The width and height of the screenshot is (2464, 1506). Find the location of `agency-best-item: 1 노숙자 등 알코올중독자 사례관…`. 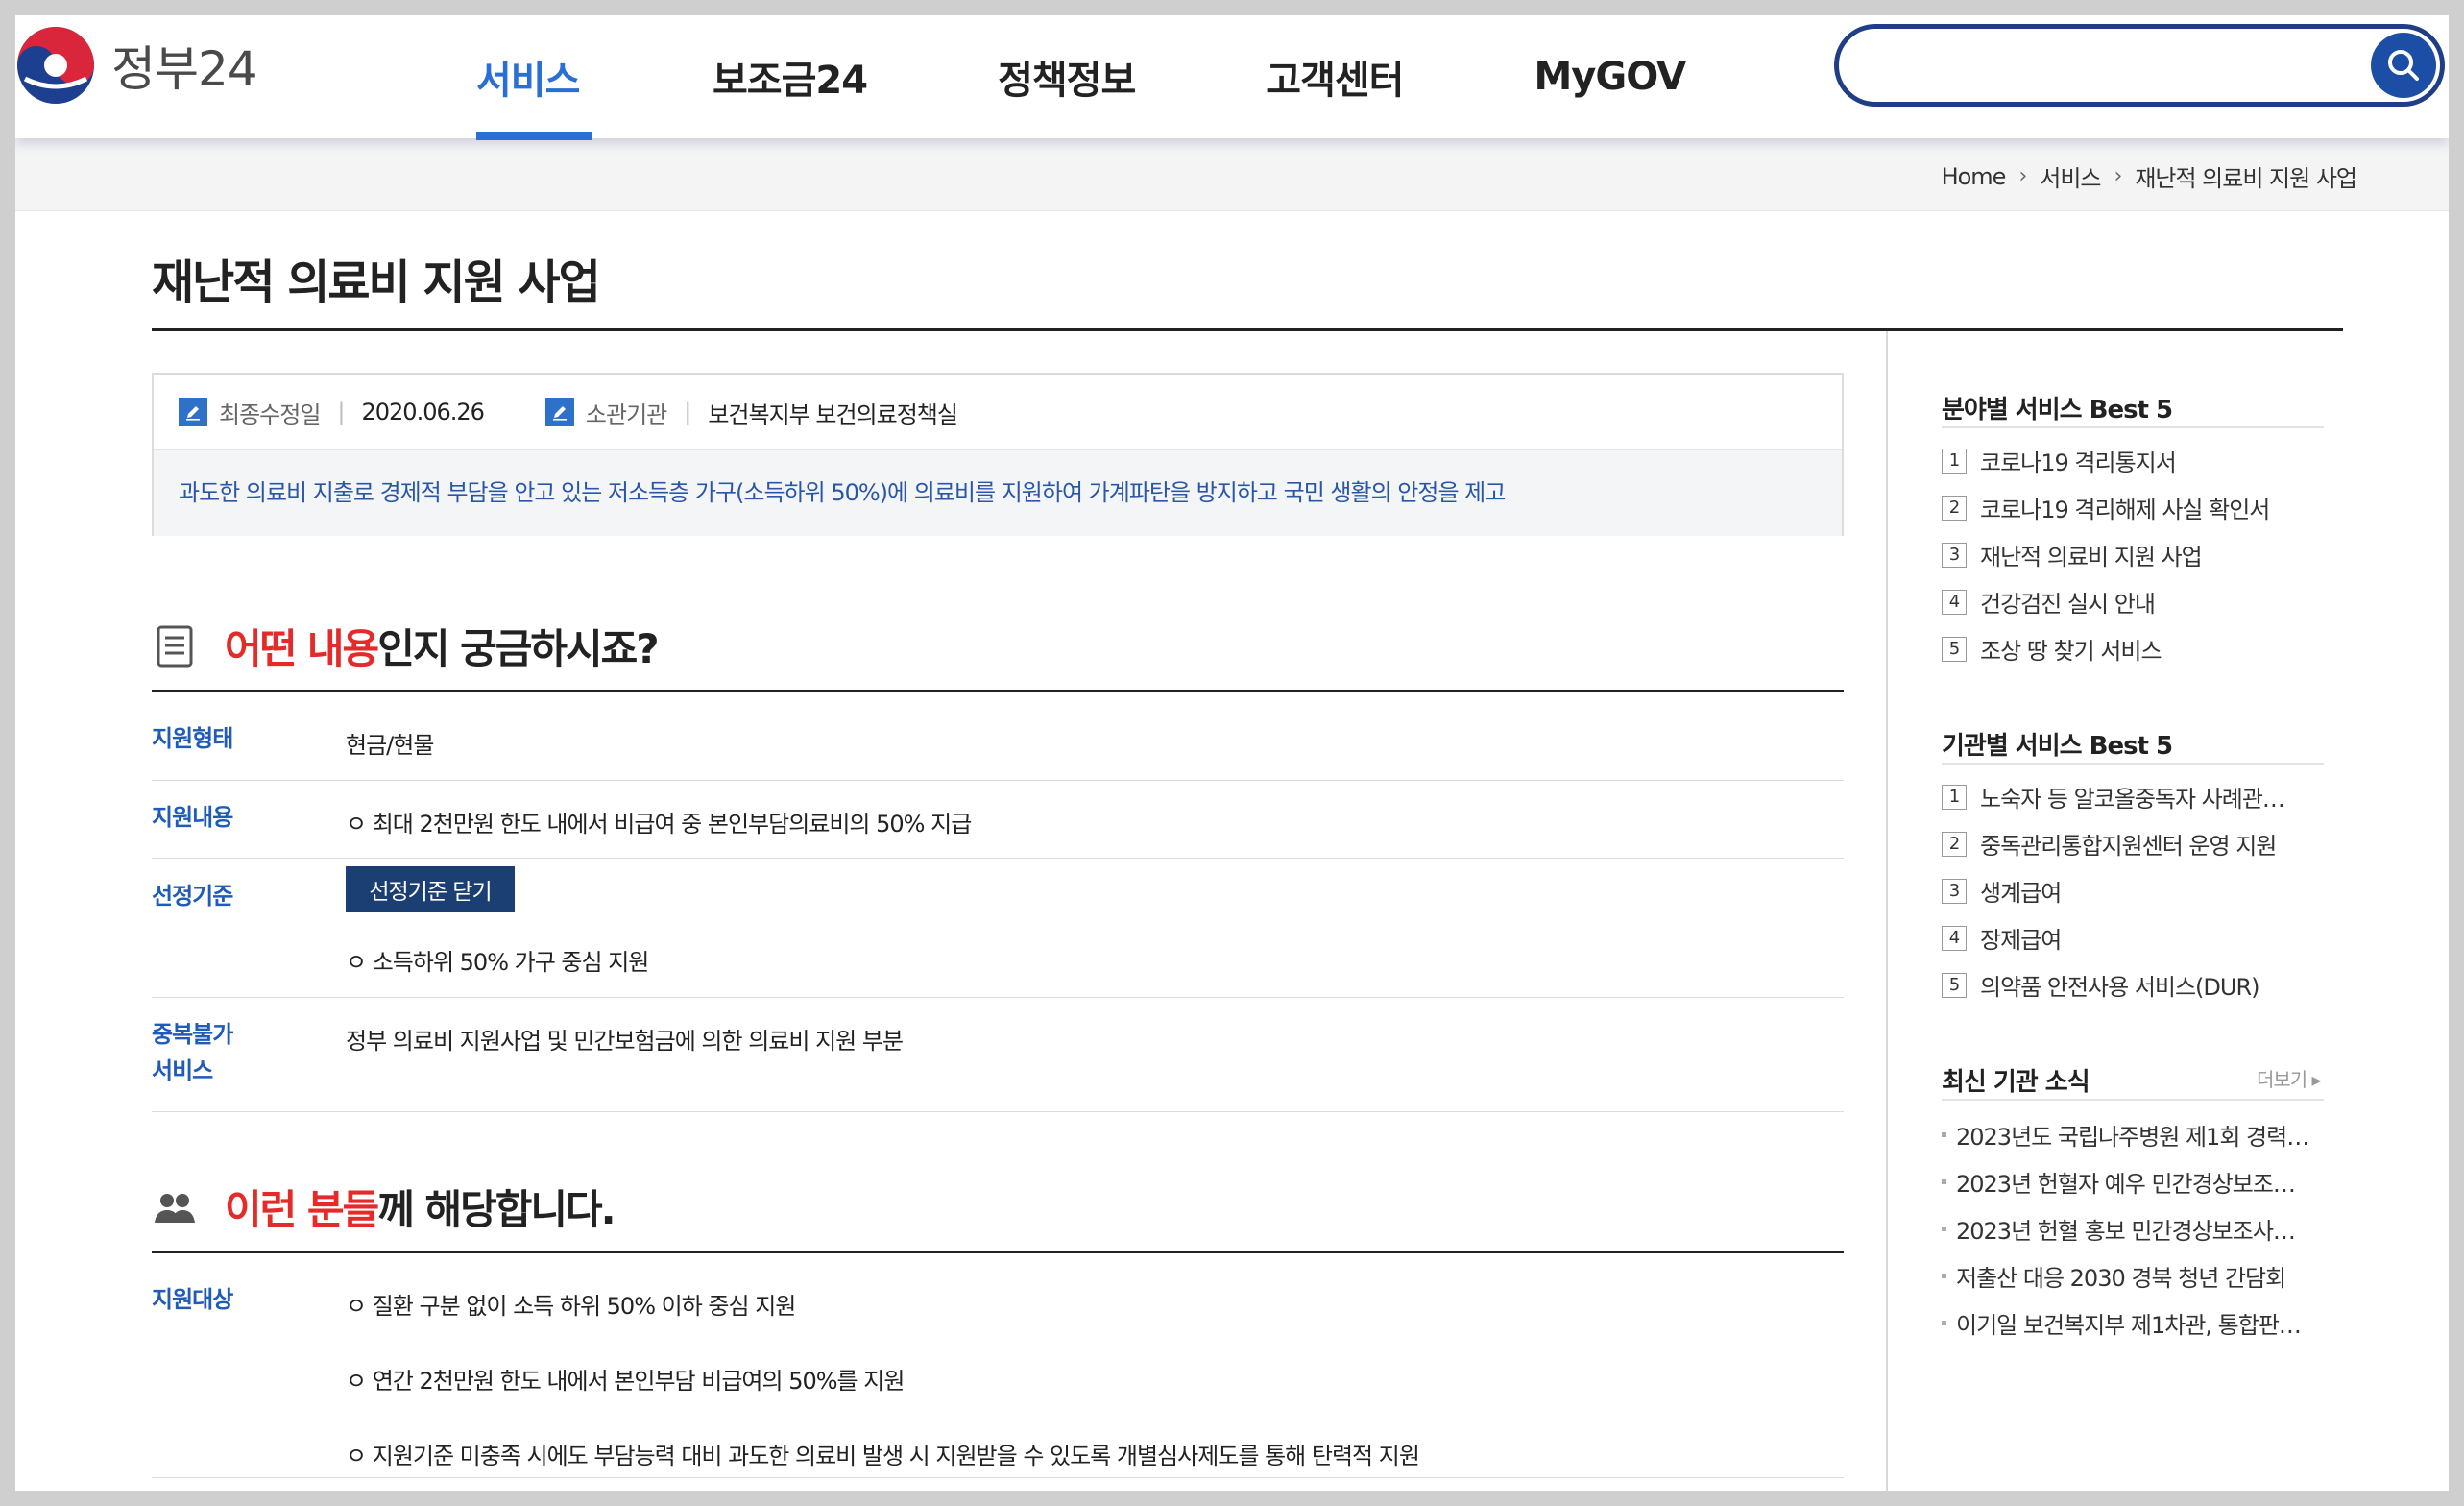

agency-best-item: 1 노숙자 등 알코올중독자 사례관… is located at coordinates (2113, 797).